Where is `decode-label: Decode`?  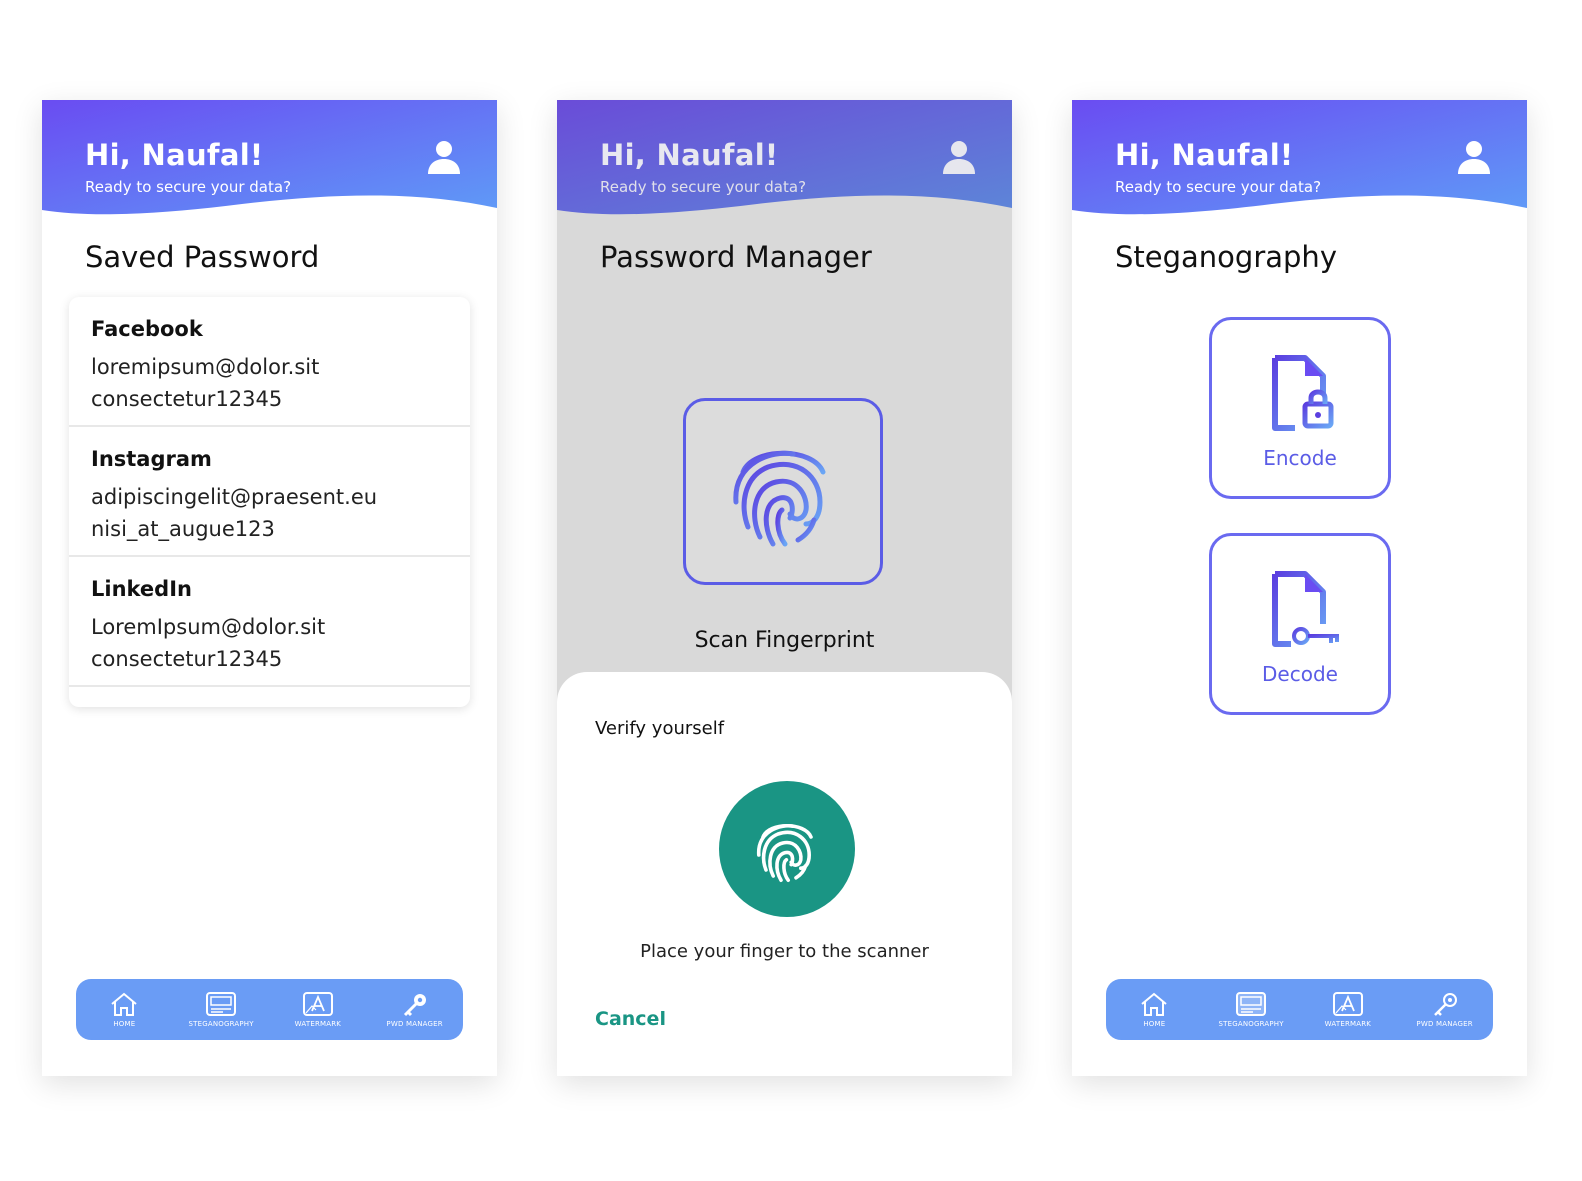
decode-label: Decode is located at coordinates (1300, 674).